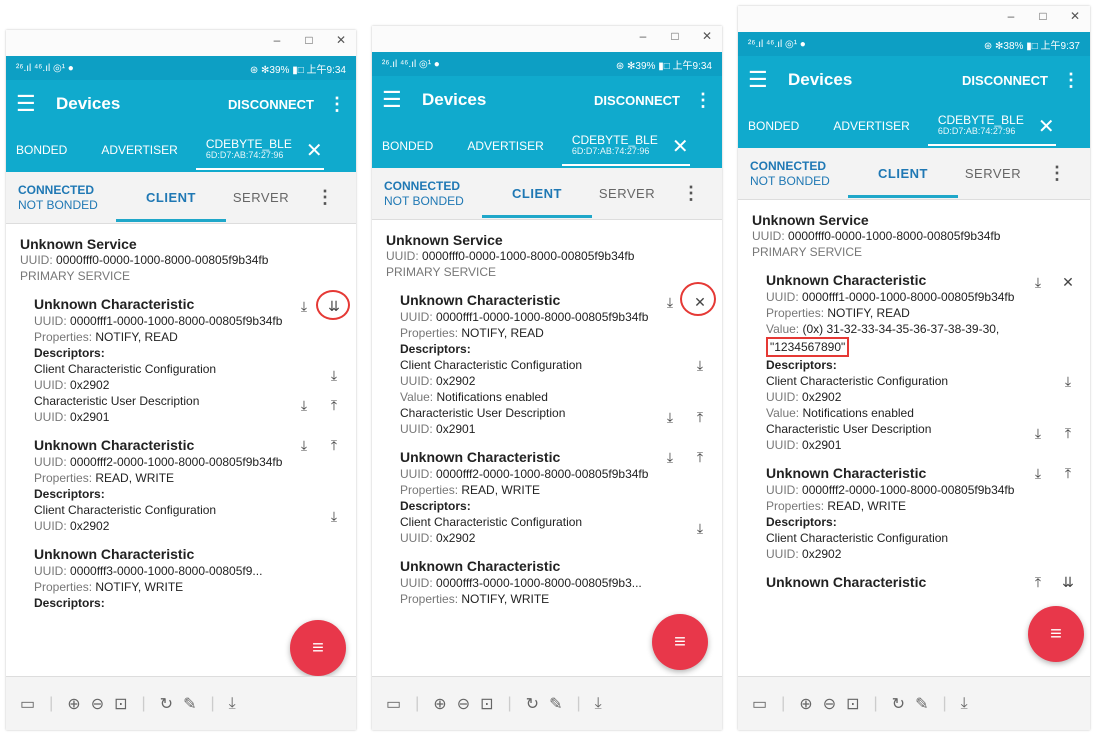 The width and height of the screenshot is (1093, 737). What do you see at coordinates (66, 198) in the screenshot?
I see `connection-state: CONNECTED NOT BONDED` at bounding box center [66, 198].